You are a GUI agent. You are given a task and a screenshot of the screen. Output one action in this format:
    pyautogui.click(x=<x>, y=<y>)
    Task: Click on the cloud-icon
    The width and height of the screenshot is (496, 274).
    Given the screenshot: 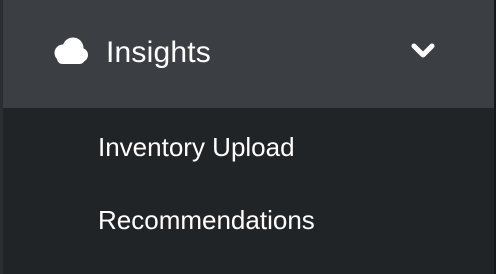 What is the action you would take?
    pyautogui.click(x=71, y=50)
    